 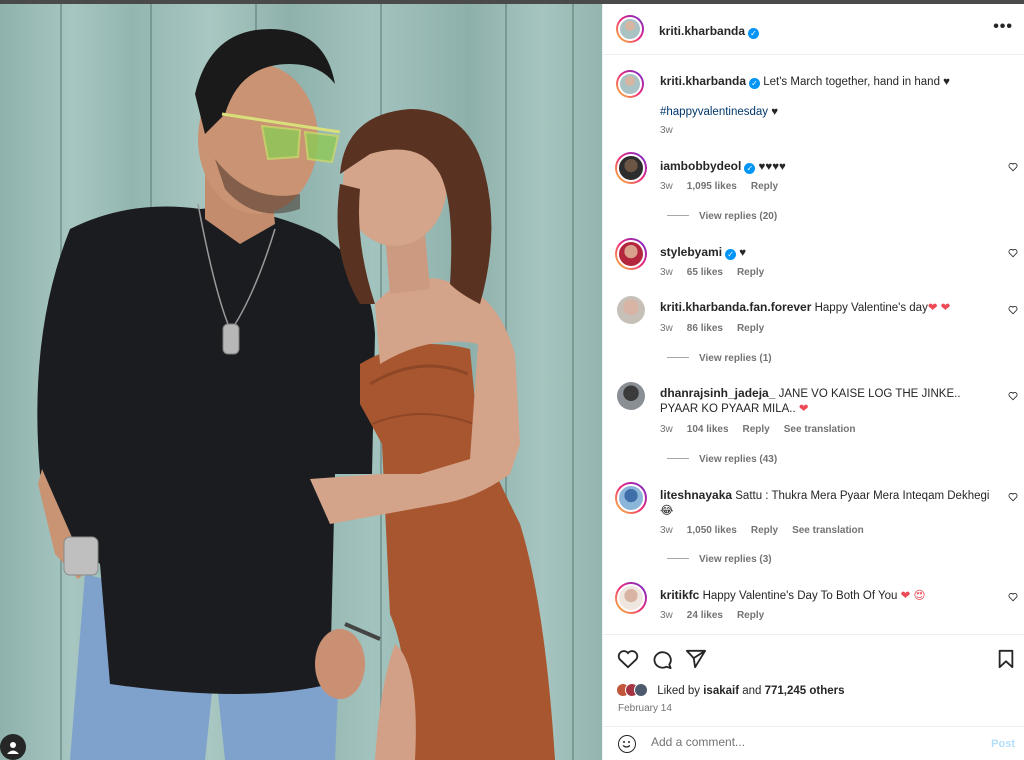 I want to click on view-replies-button: View replies (20), so click(x=722, y=216).